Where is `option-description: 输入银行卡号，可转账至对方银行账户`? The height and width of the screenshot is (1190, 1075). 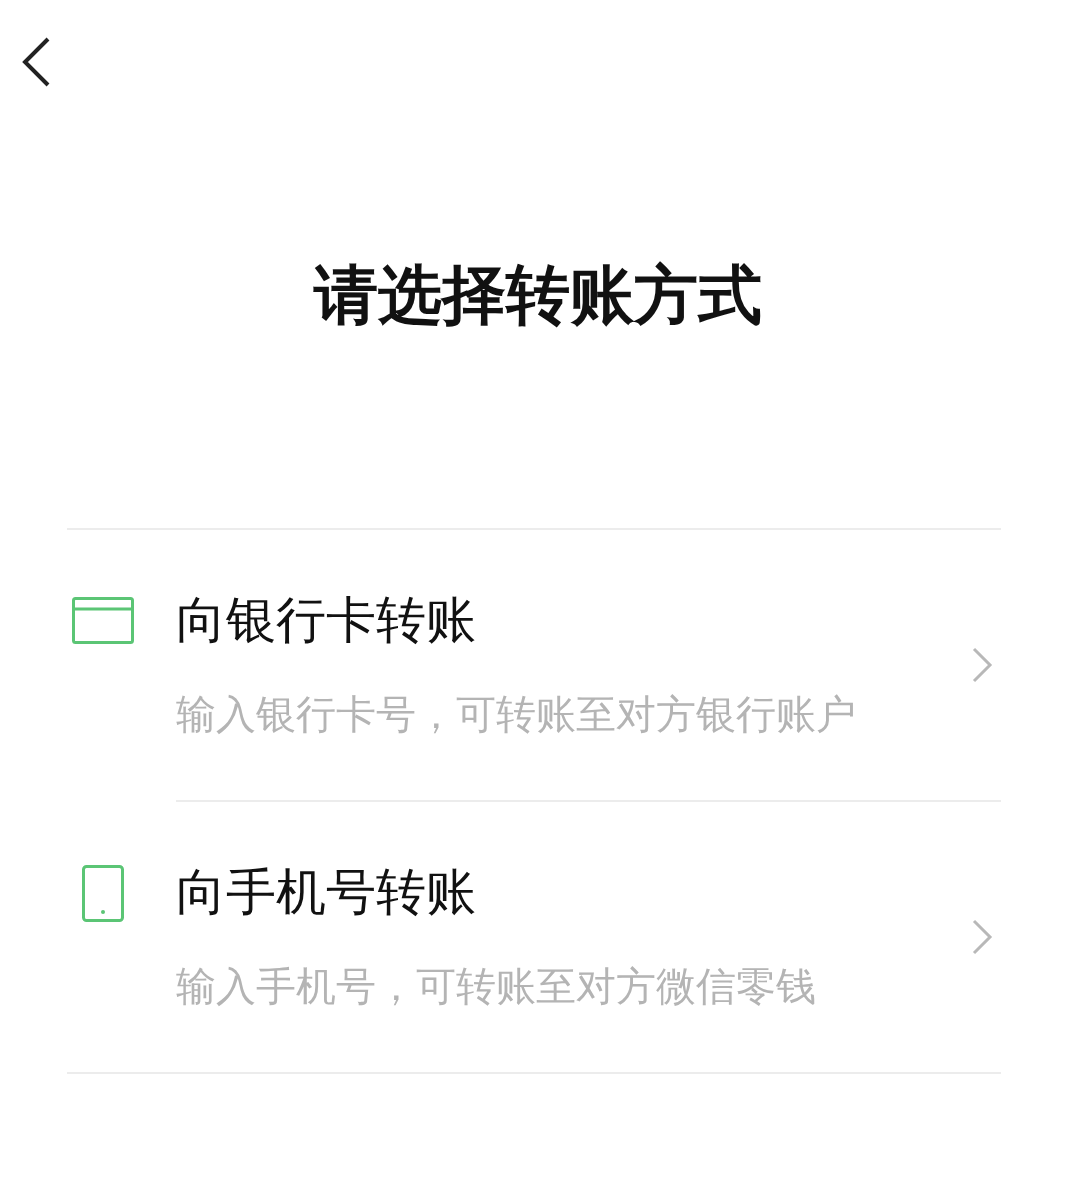 option-description: 输入银行卡号，可转账至对方银行账户 is located at coordinates (516, 714).